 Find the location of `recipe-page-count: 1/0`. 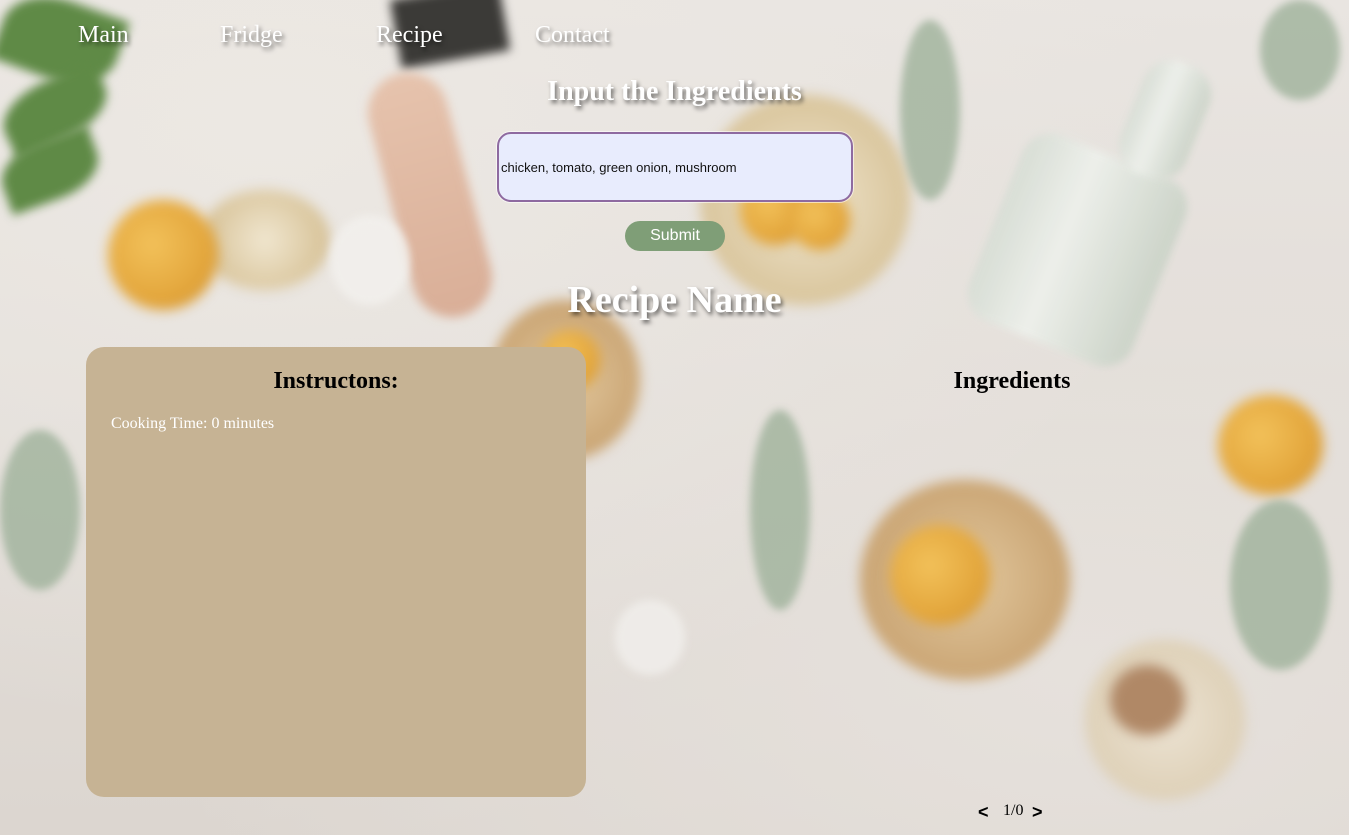

recipe-page-count: 1/0 is located at coordinates (1013, 810).